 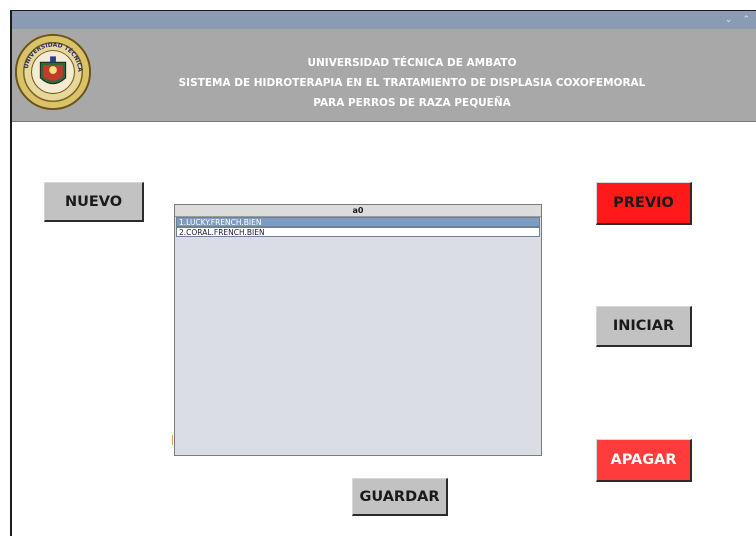 What do you see at coordinates (358, 211) in the screenshot?
I see `list-column-header: a0` at bounding box center [358, 211].